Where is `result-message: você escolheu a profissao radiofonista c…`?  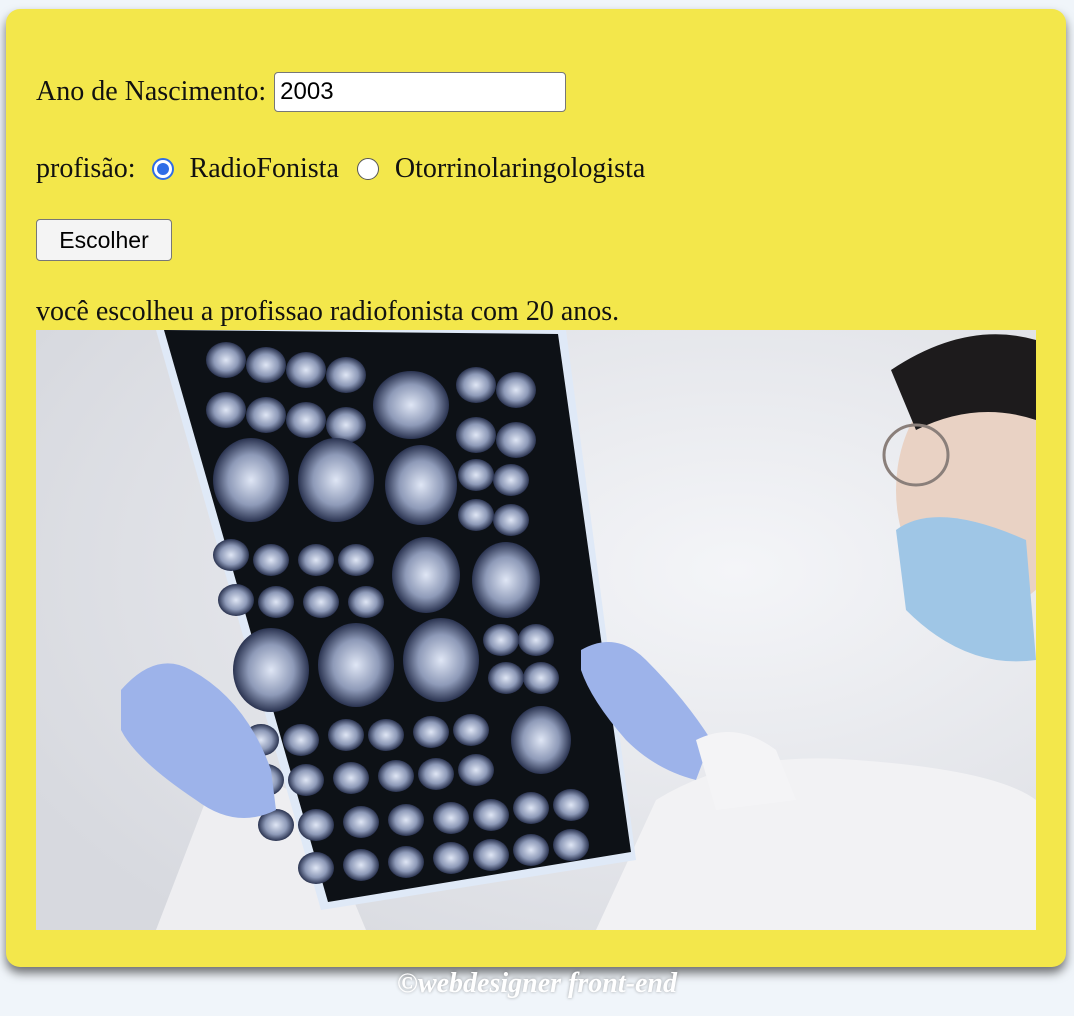
result-message: você escolheu a profissao radiofonista c… is located at coordinates (328, 311).